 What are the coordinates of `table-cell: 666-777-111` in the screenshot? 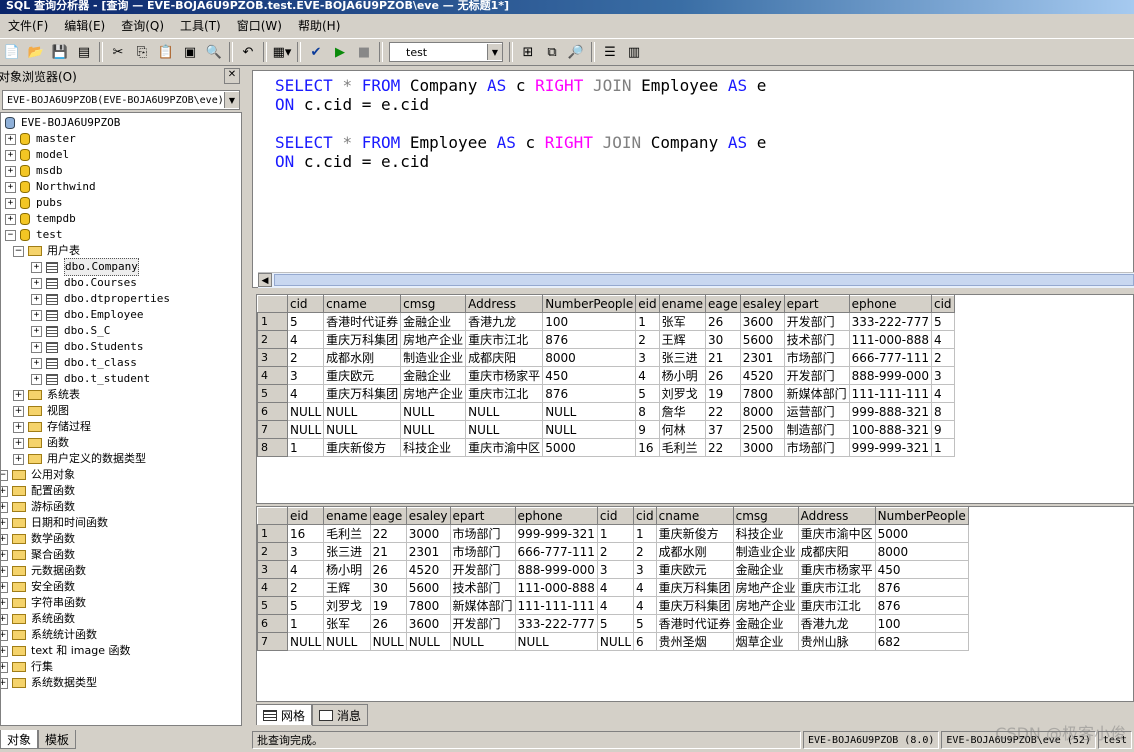 It's located at (890, 357).